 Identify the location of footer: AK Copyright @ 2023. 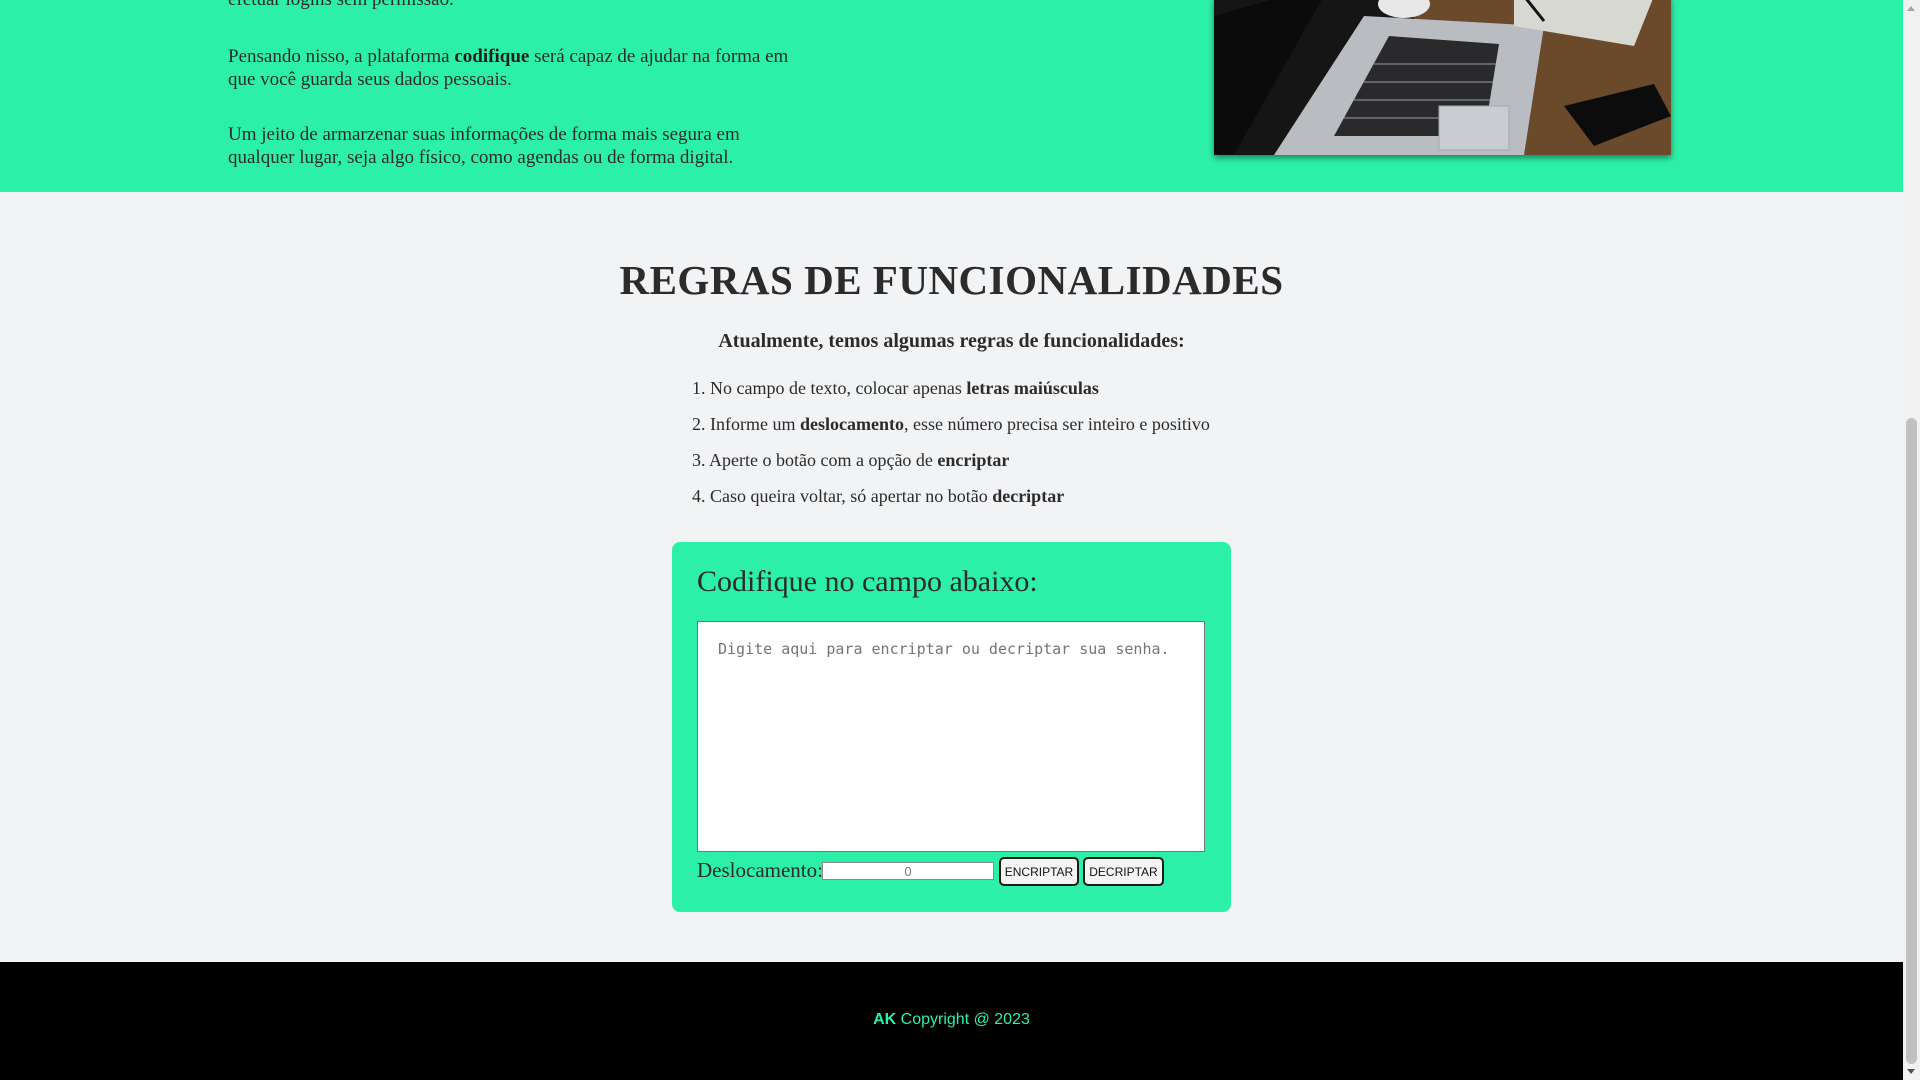
(951, 1021).